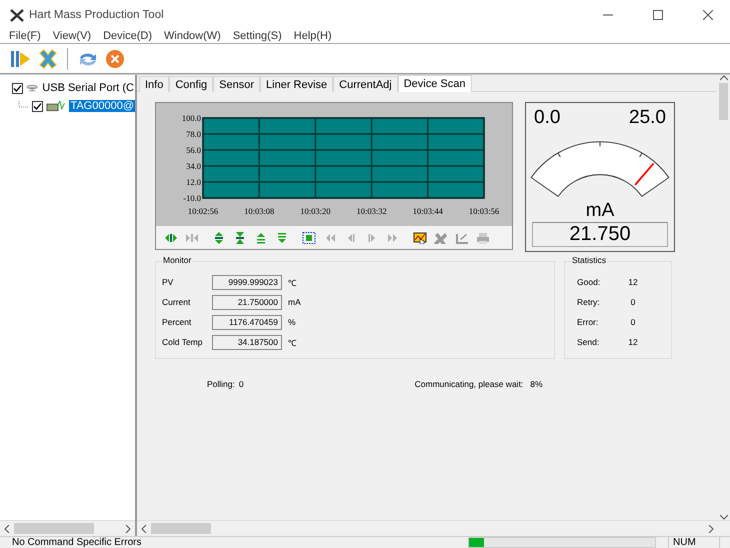 Image resolution: width=730 pixels, height=548 pixels. What do you see at coordinates (435, 83) in the screenshot?
I see `tab: Device Scan` at bounding box center [435, 83].